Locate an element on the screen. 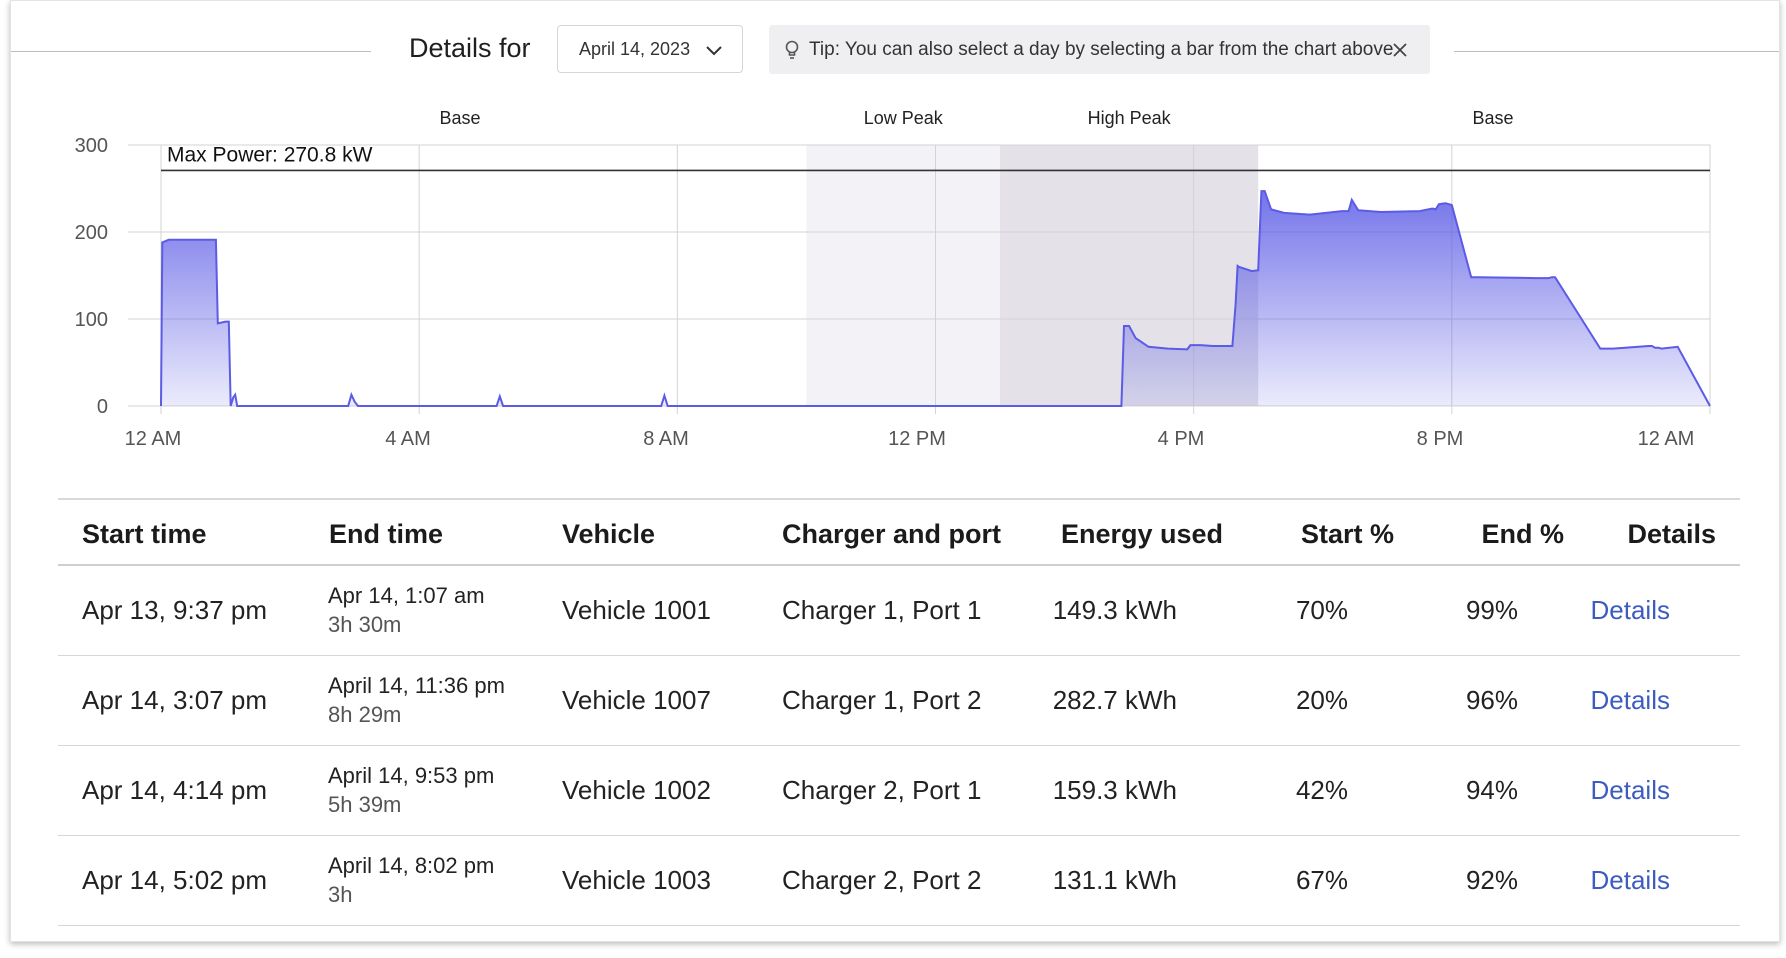  row-divider is located at coordinates (899, 925).